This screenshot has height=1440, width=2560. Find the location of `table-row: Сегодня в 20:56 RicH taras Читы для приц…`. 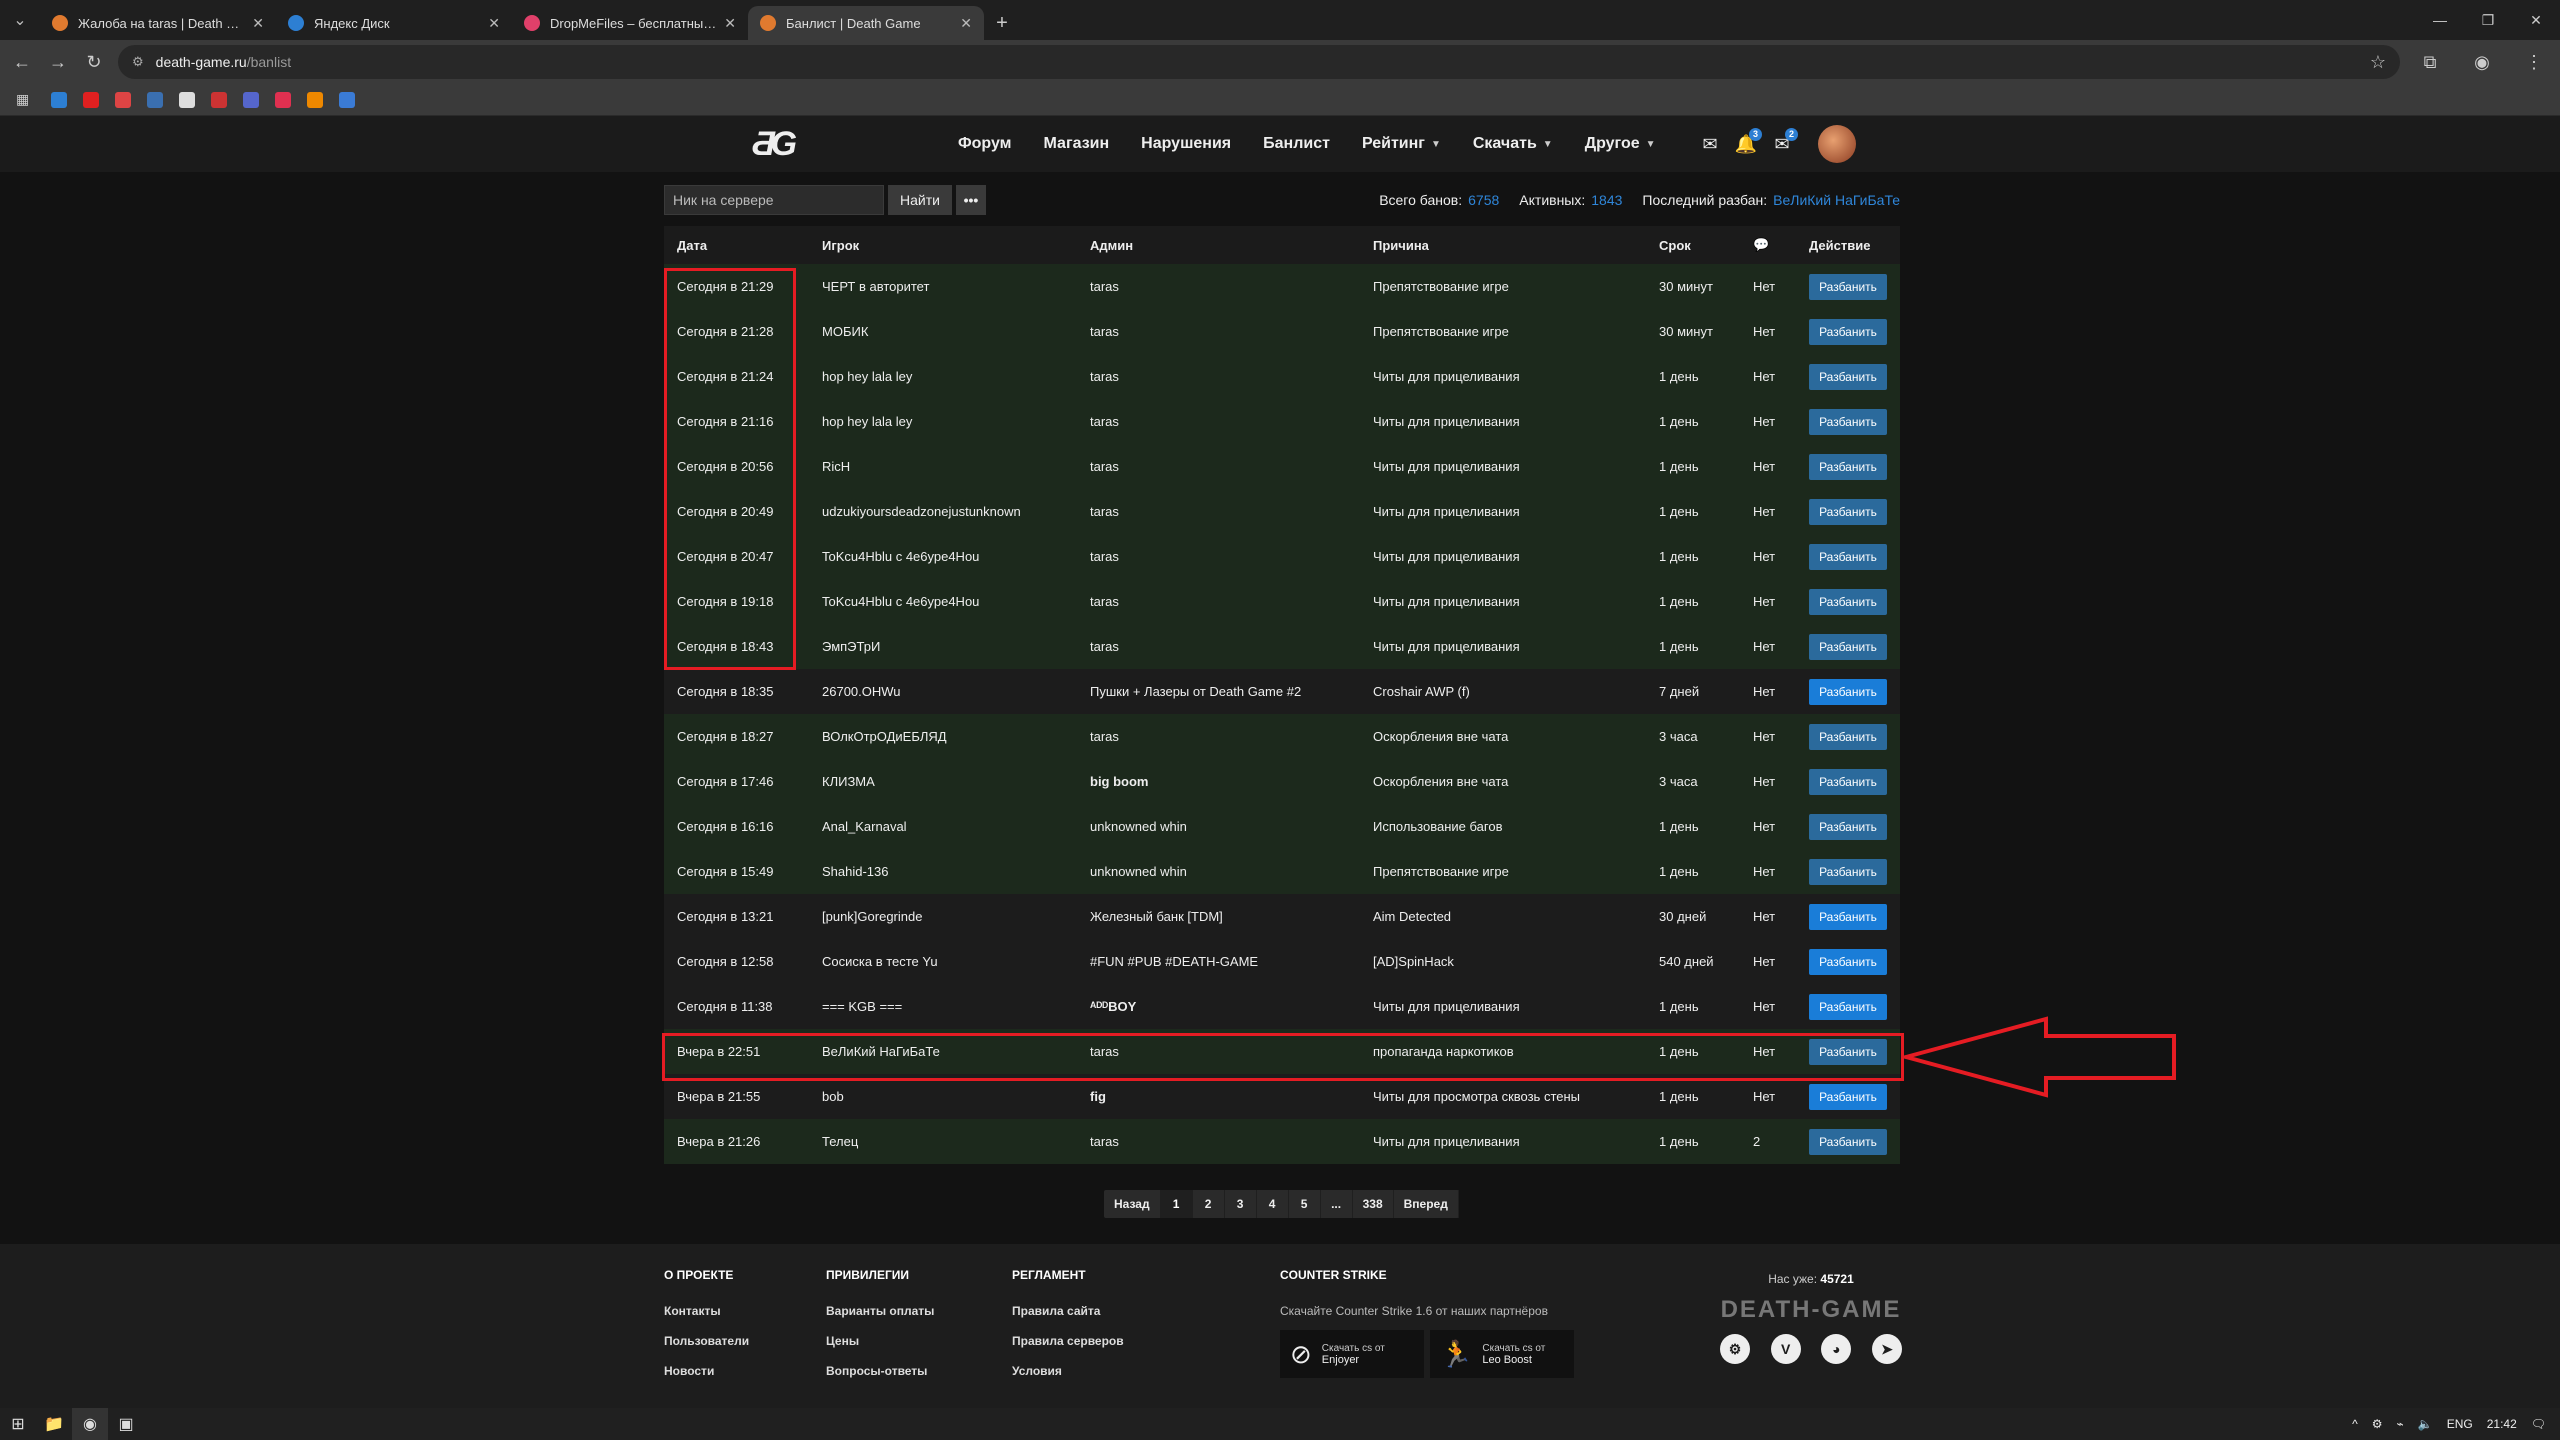

table-row: Сегодня в 20:56 RicH taras Читы для приц… is located at coordinates (1282, 466).